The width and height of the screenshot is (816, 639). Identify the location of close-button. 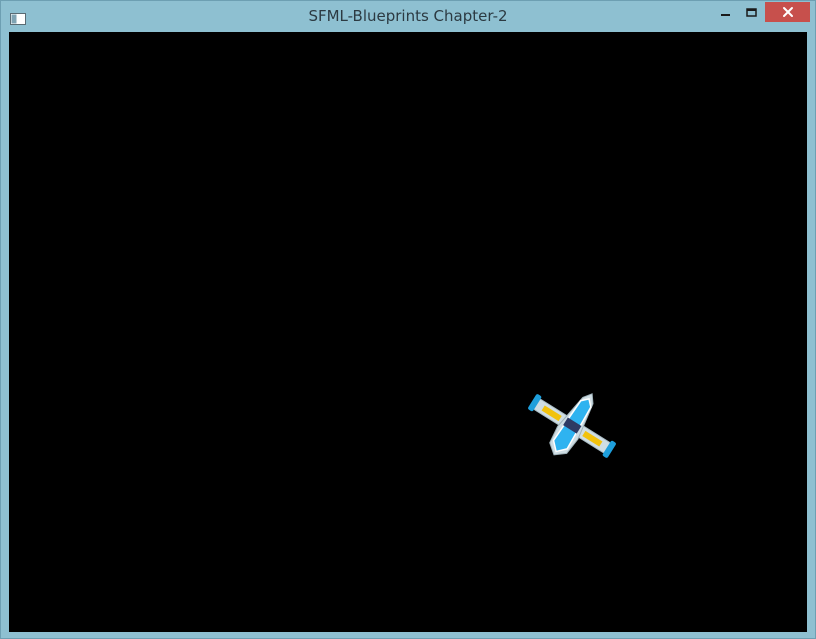
(787, 12).